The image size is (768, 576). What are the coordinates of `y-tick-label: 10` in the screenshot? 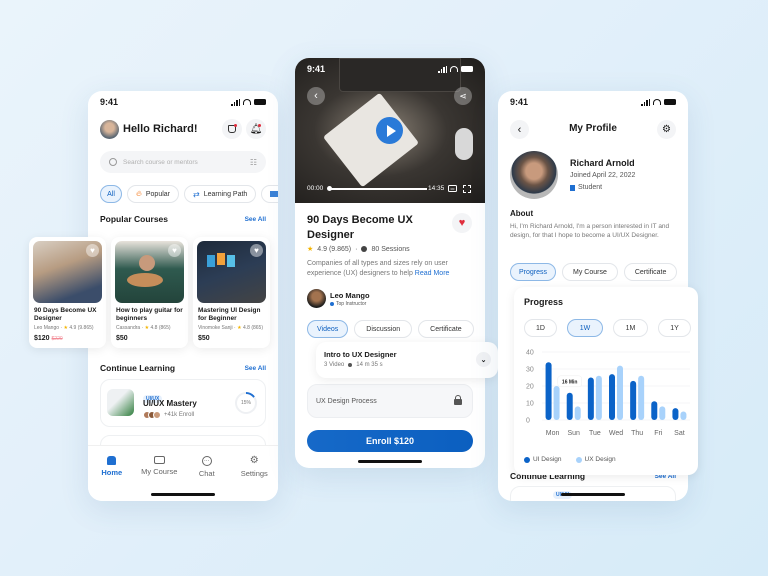 It's located at (530, 404).